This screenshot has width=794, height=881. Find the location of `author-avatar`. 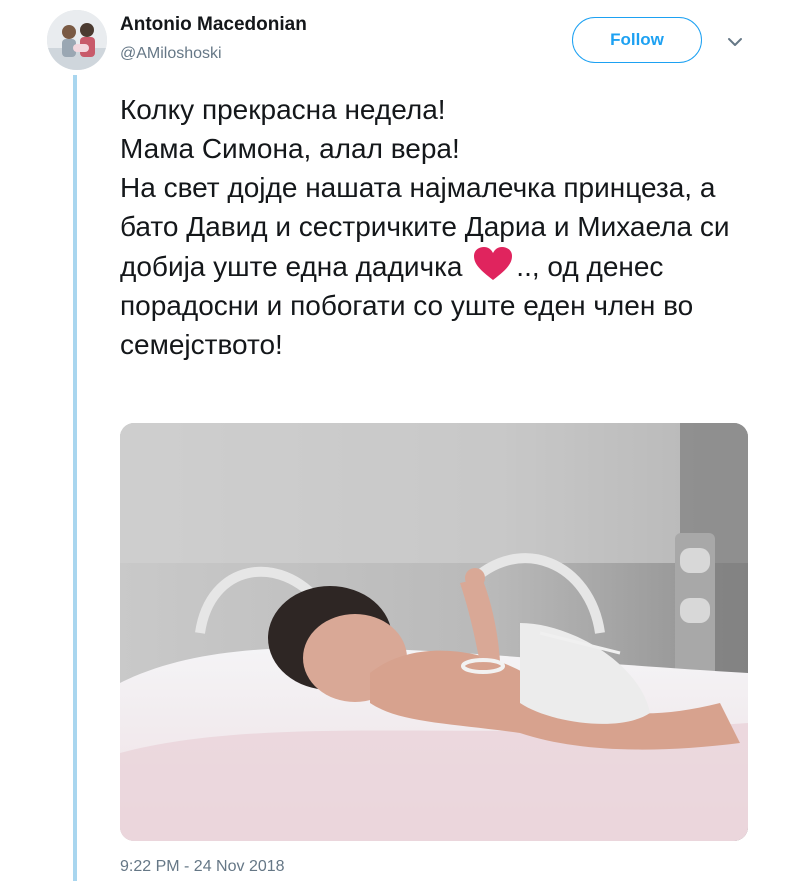

author-avatar is located at coordinates (77, 40).